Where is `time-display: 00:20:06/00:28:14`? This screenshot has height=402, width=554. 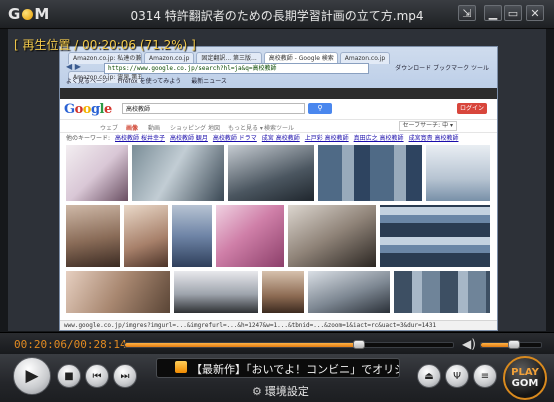
time-display: 00:20:06/00:28:14 is located at coordinates (70, 344).